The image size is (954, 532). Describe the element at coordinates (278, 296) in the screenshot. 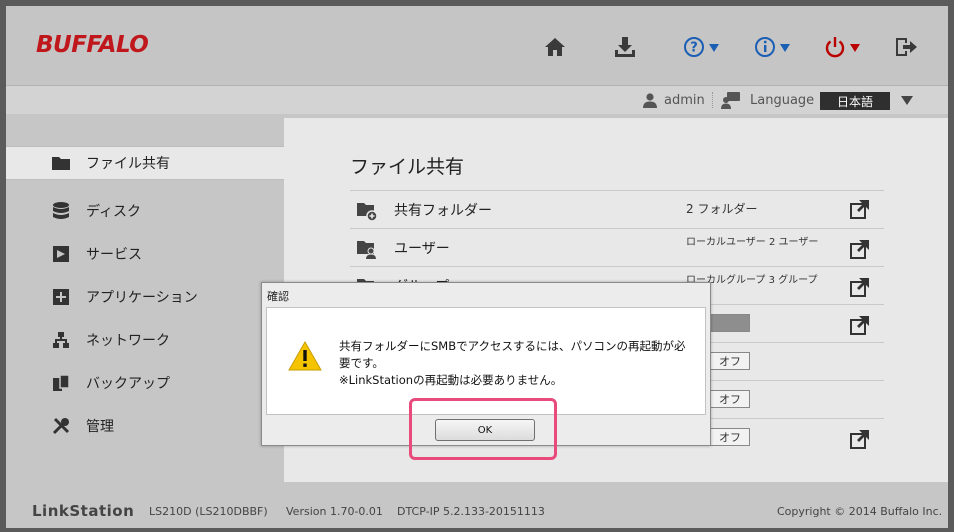

I see `dialog-title: 確認` at that location.